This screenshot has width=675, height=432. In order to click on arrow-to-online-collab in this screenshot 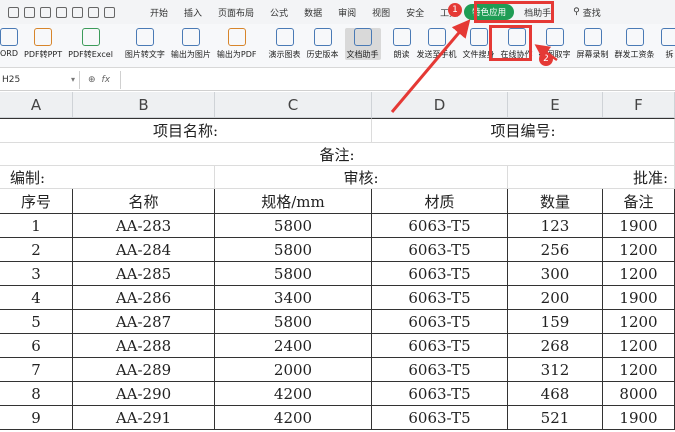, I will do `click(546, 53)`.